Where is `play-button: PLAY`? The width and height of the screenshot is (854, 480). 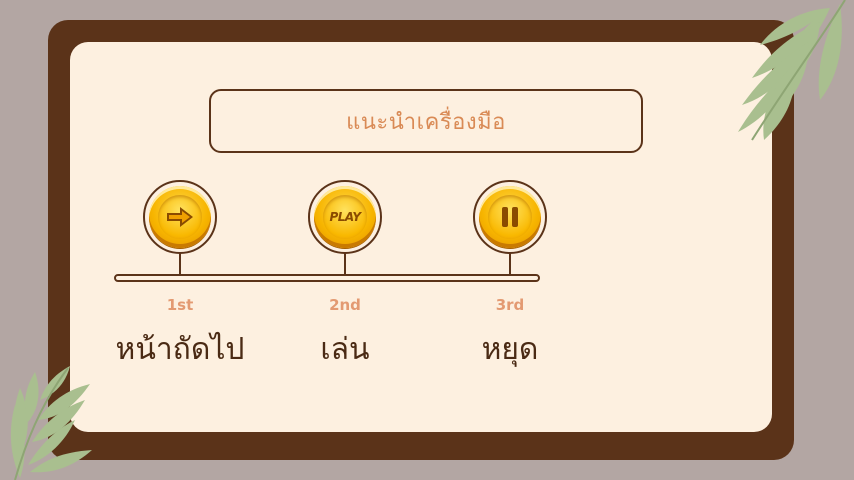
play-button: PLAY is located at coordinates (345, 217).